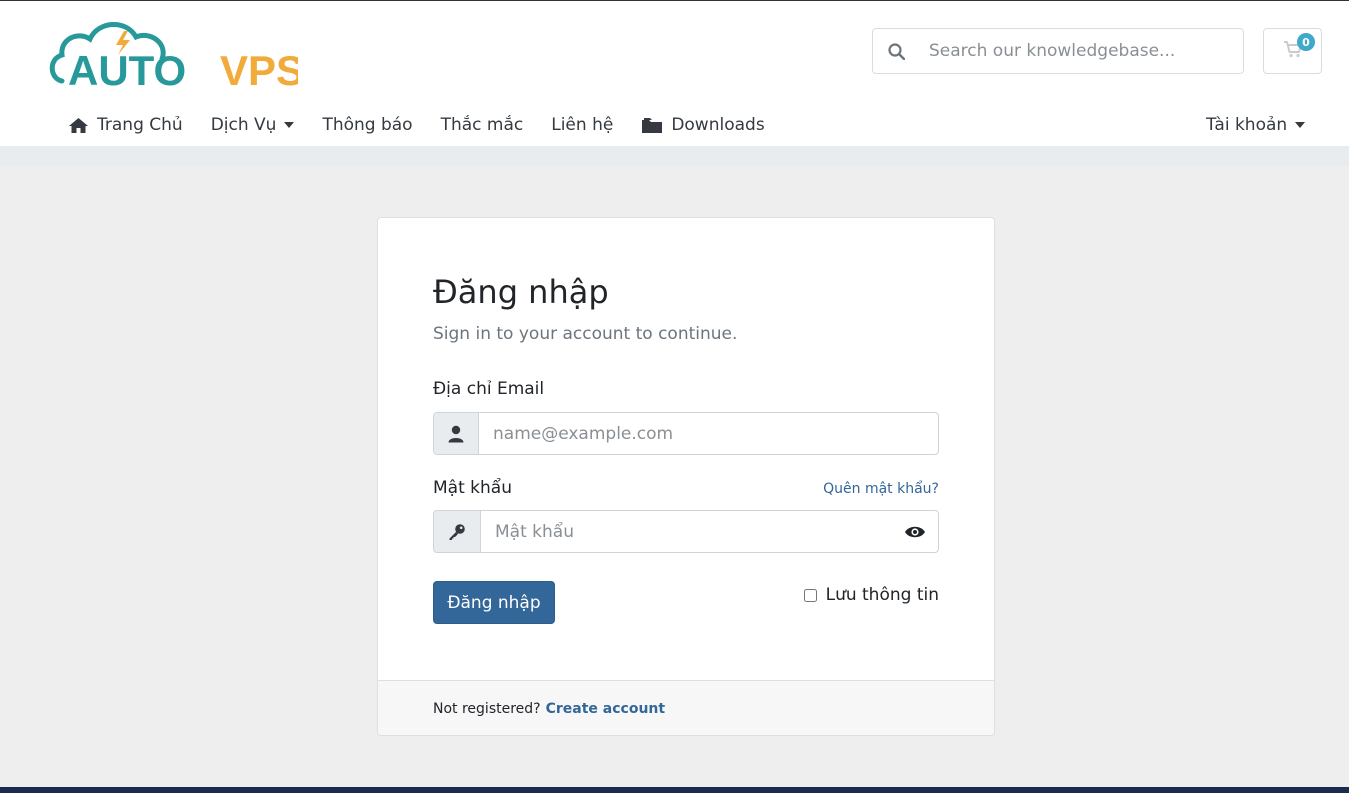 Image resolution: width=1349 pixels, height=793 pixels. I want to click on email-input-group, so click(686, 433).